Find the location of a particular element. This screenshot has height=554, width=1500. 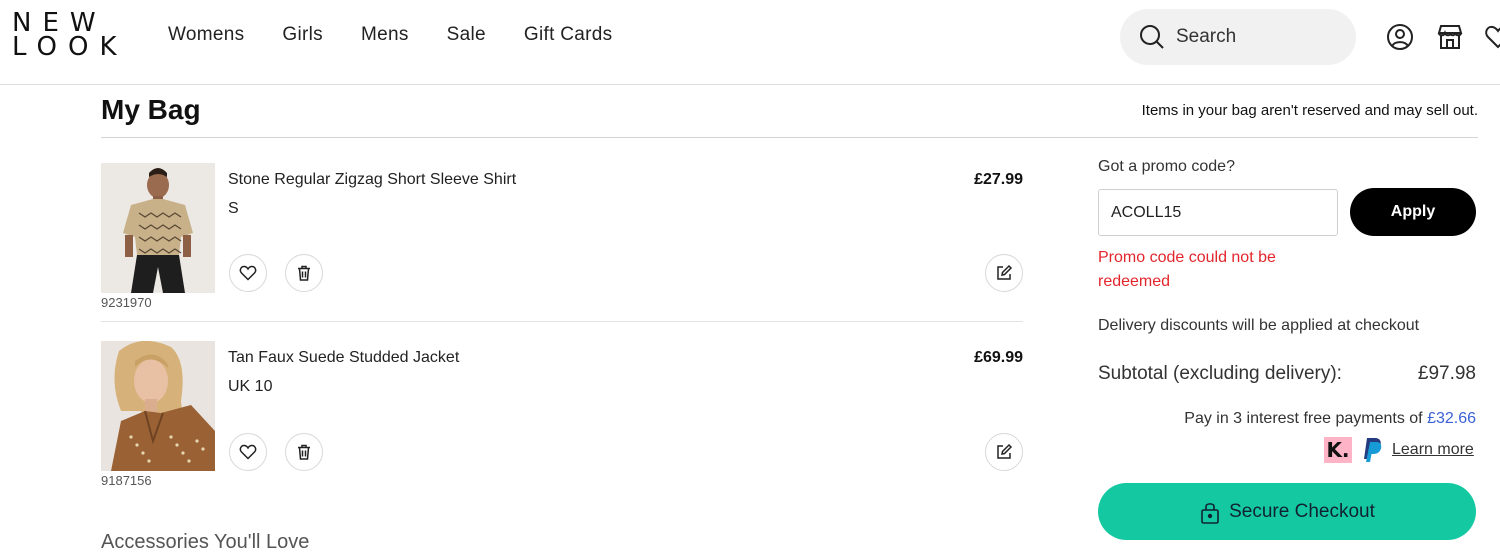

klarna-logo: K. is located at coordinates (1338, 450).